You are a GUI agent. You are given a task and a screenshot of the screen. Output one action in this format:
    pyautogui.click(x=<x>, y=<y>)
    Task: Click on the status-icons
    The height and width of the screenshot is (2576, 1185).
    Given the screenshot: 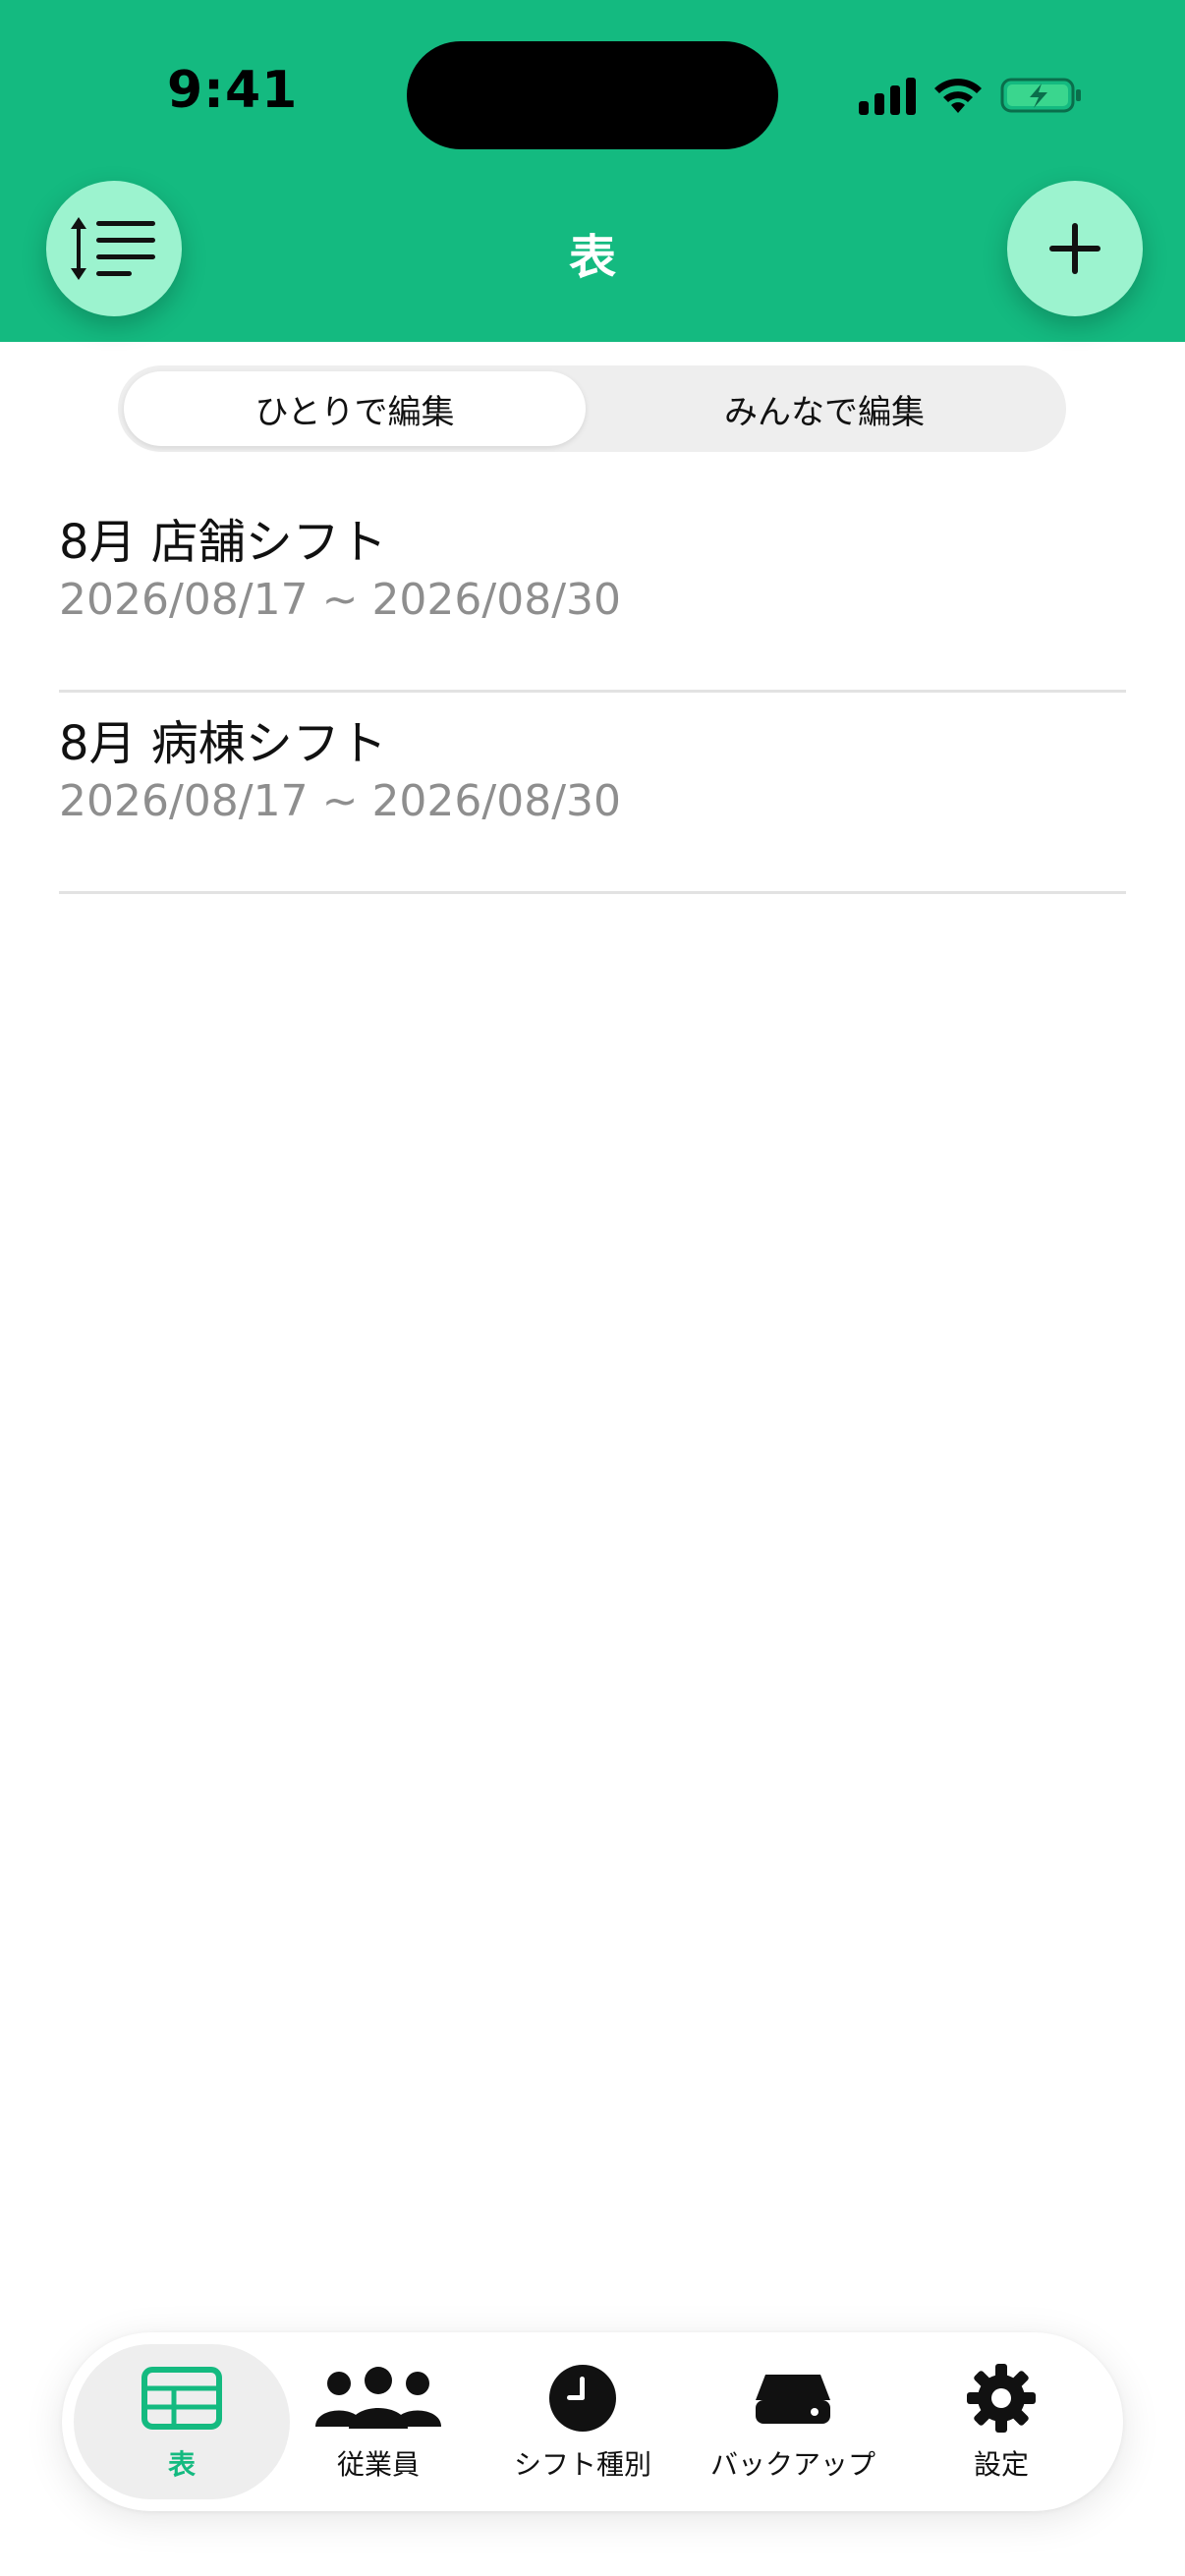 What is the action you would take?
    pyautogui.click(x=971, y=95)
    